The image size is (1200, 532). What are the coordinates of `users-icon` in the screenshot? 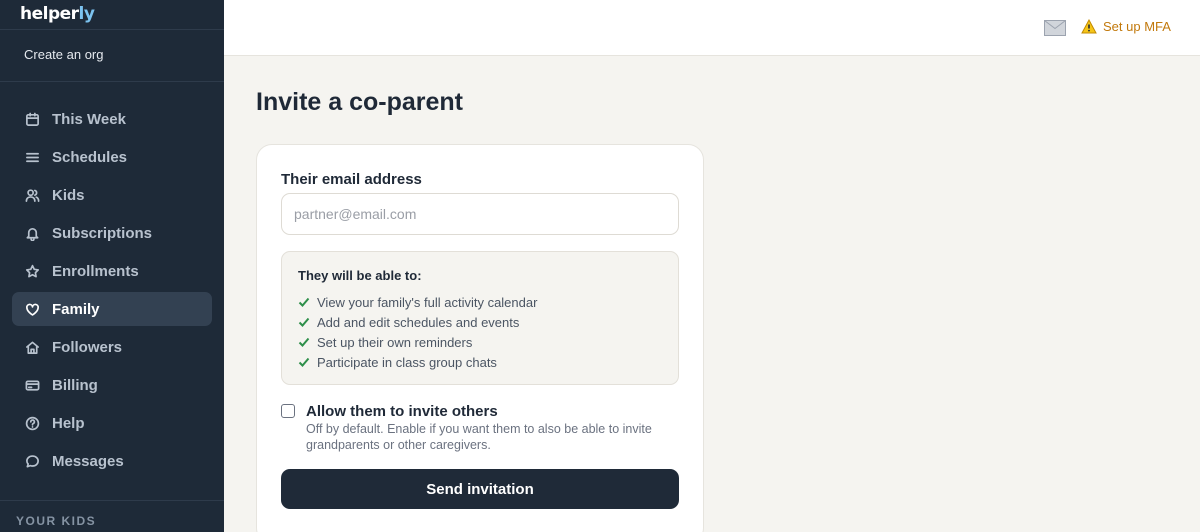 It's located at (32, 195).